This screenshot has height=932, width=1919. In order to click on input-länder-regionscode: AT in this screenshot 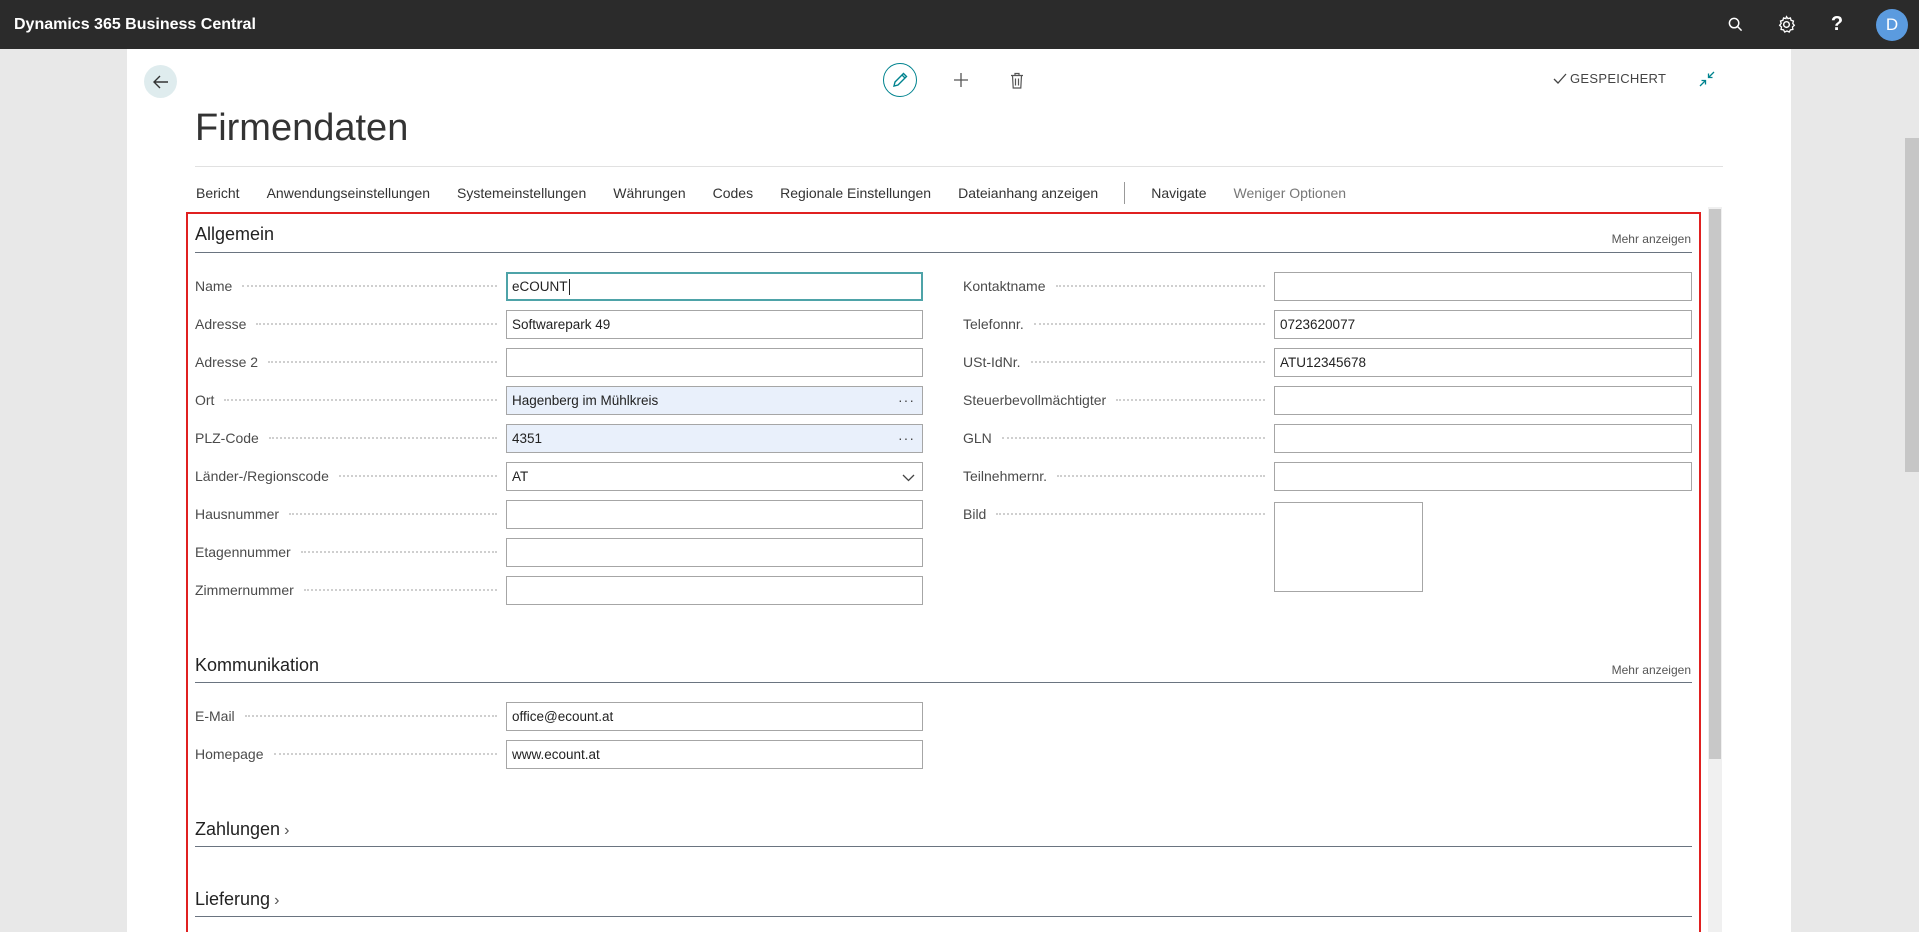, I will do `click(714, 476)`.